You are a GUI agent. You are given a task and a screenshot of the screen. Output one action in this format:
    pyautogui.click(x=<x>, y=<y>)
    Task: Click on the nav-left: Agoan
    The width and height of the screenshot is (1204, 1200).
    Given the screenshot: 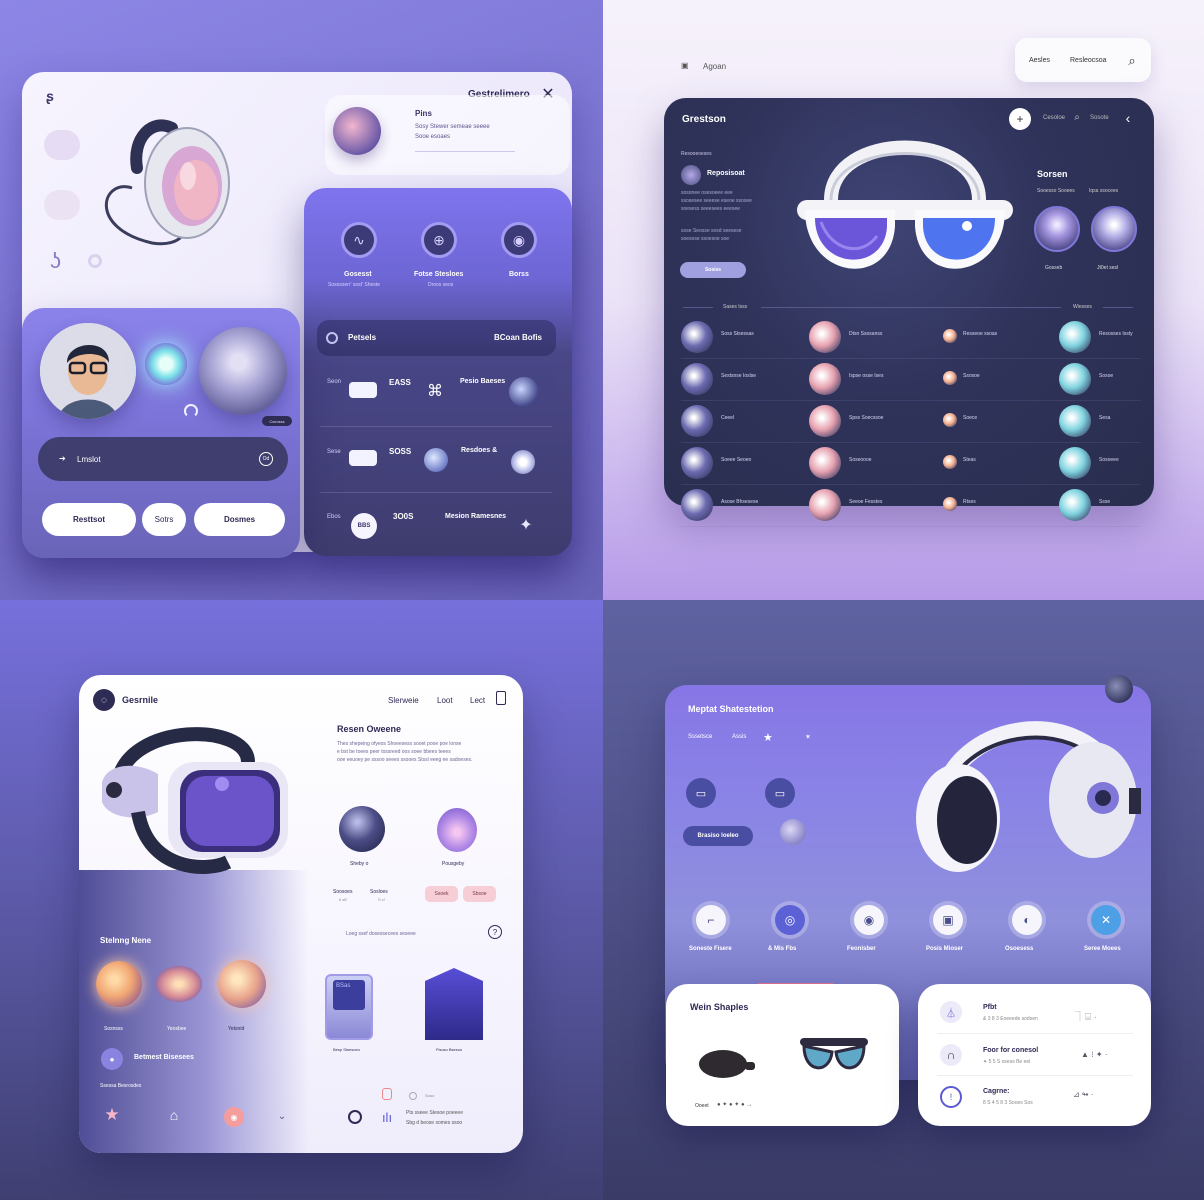 What is the action you would take?
    pyautogui.click(x=714, y=66)
    